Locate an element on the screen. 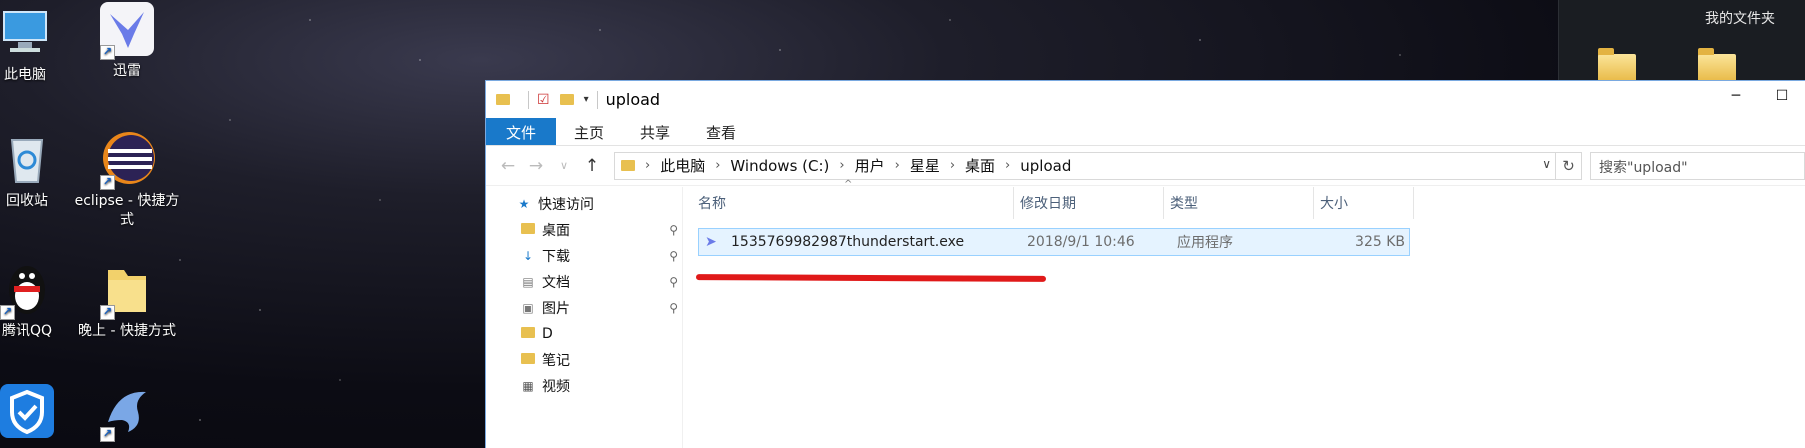 This screenshot has height=448, width=1805. window-title: upload is located at coordinates (633, 99).